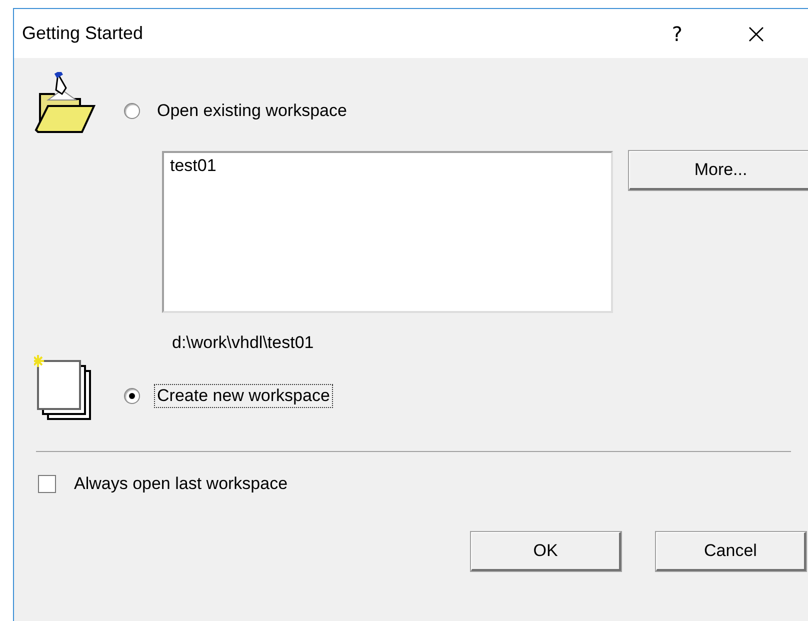  Describe the element at coordinates (677, 34) in the screenshot. I see `help-button: ?` at that location.